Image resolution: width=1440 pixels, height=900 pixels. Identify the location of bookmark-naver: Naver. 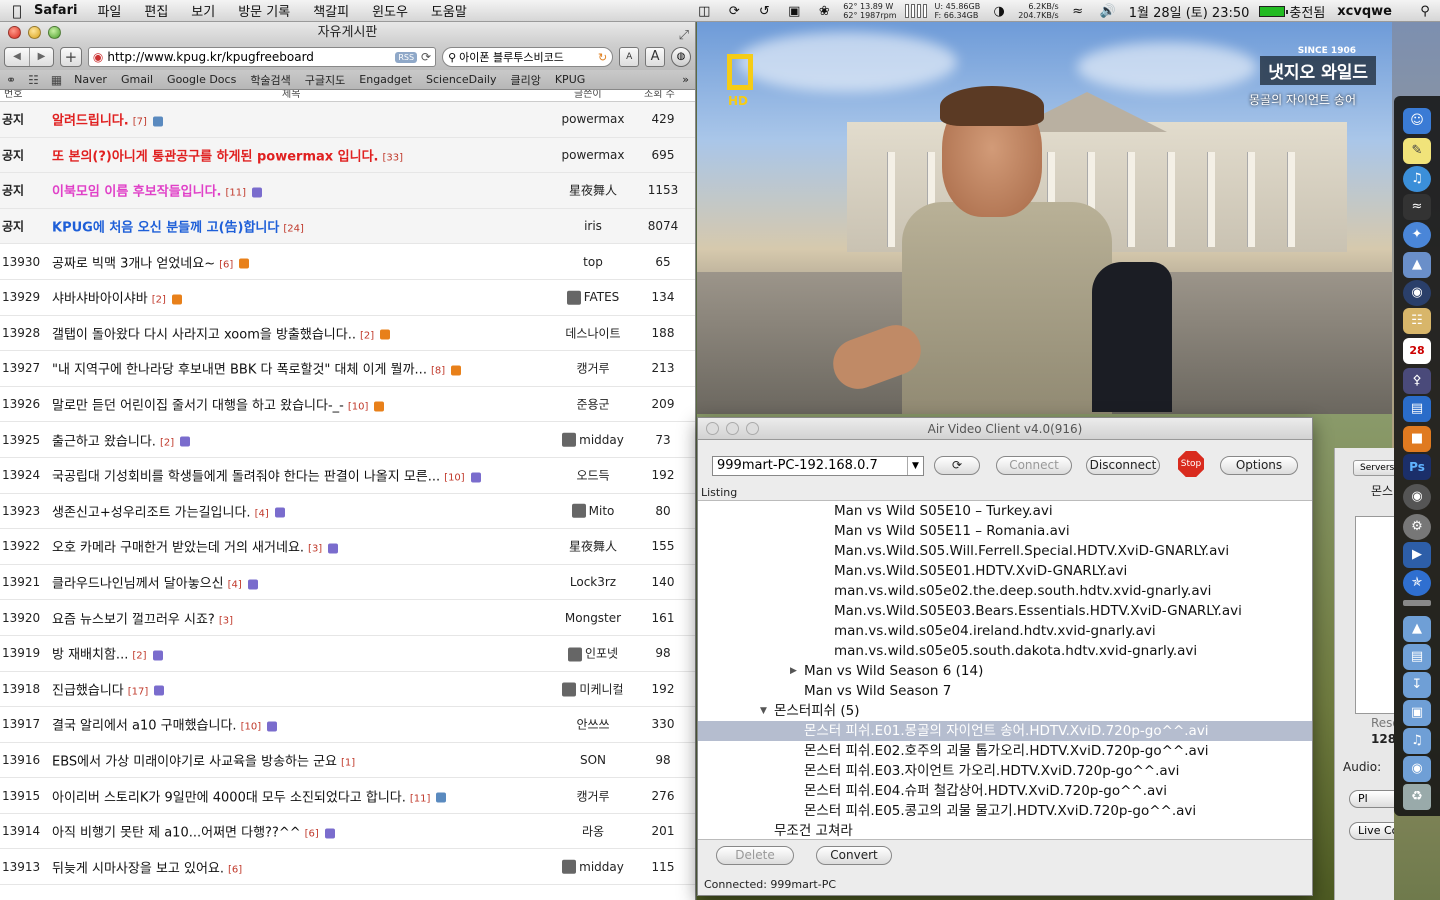
(90, 79).